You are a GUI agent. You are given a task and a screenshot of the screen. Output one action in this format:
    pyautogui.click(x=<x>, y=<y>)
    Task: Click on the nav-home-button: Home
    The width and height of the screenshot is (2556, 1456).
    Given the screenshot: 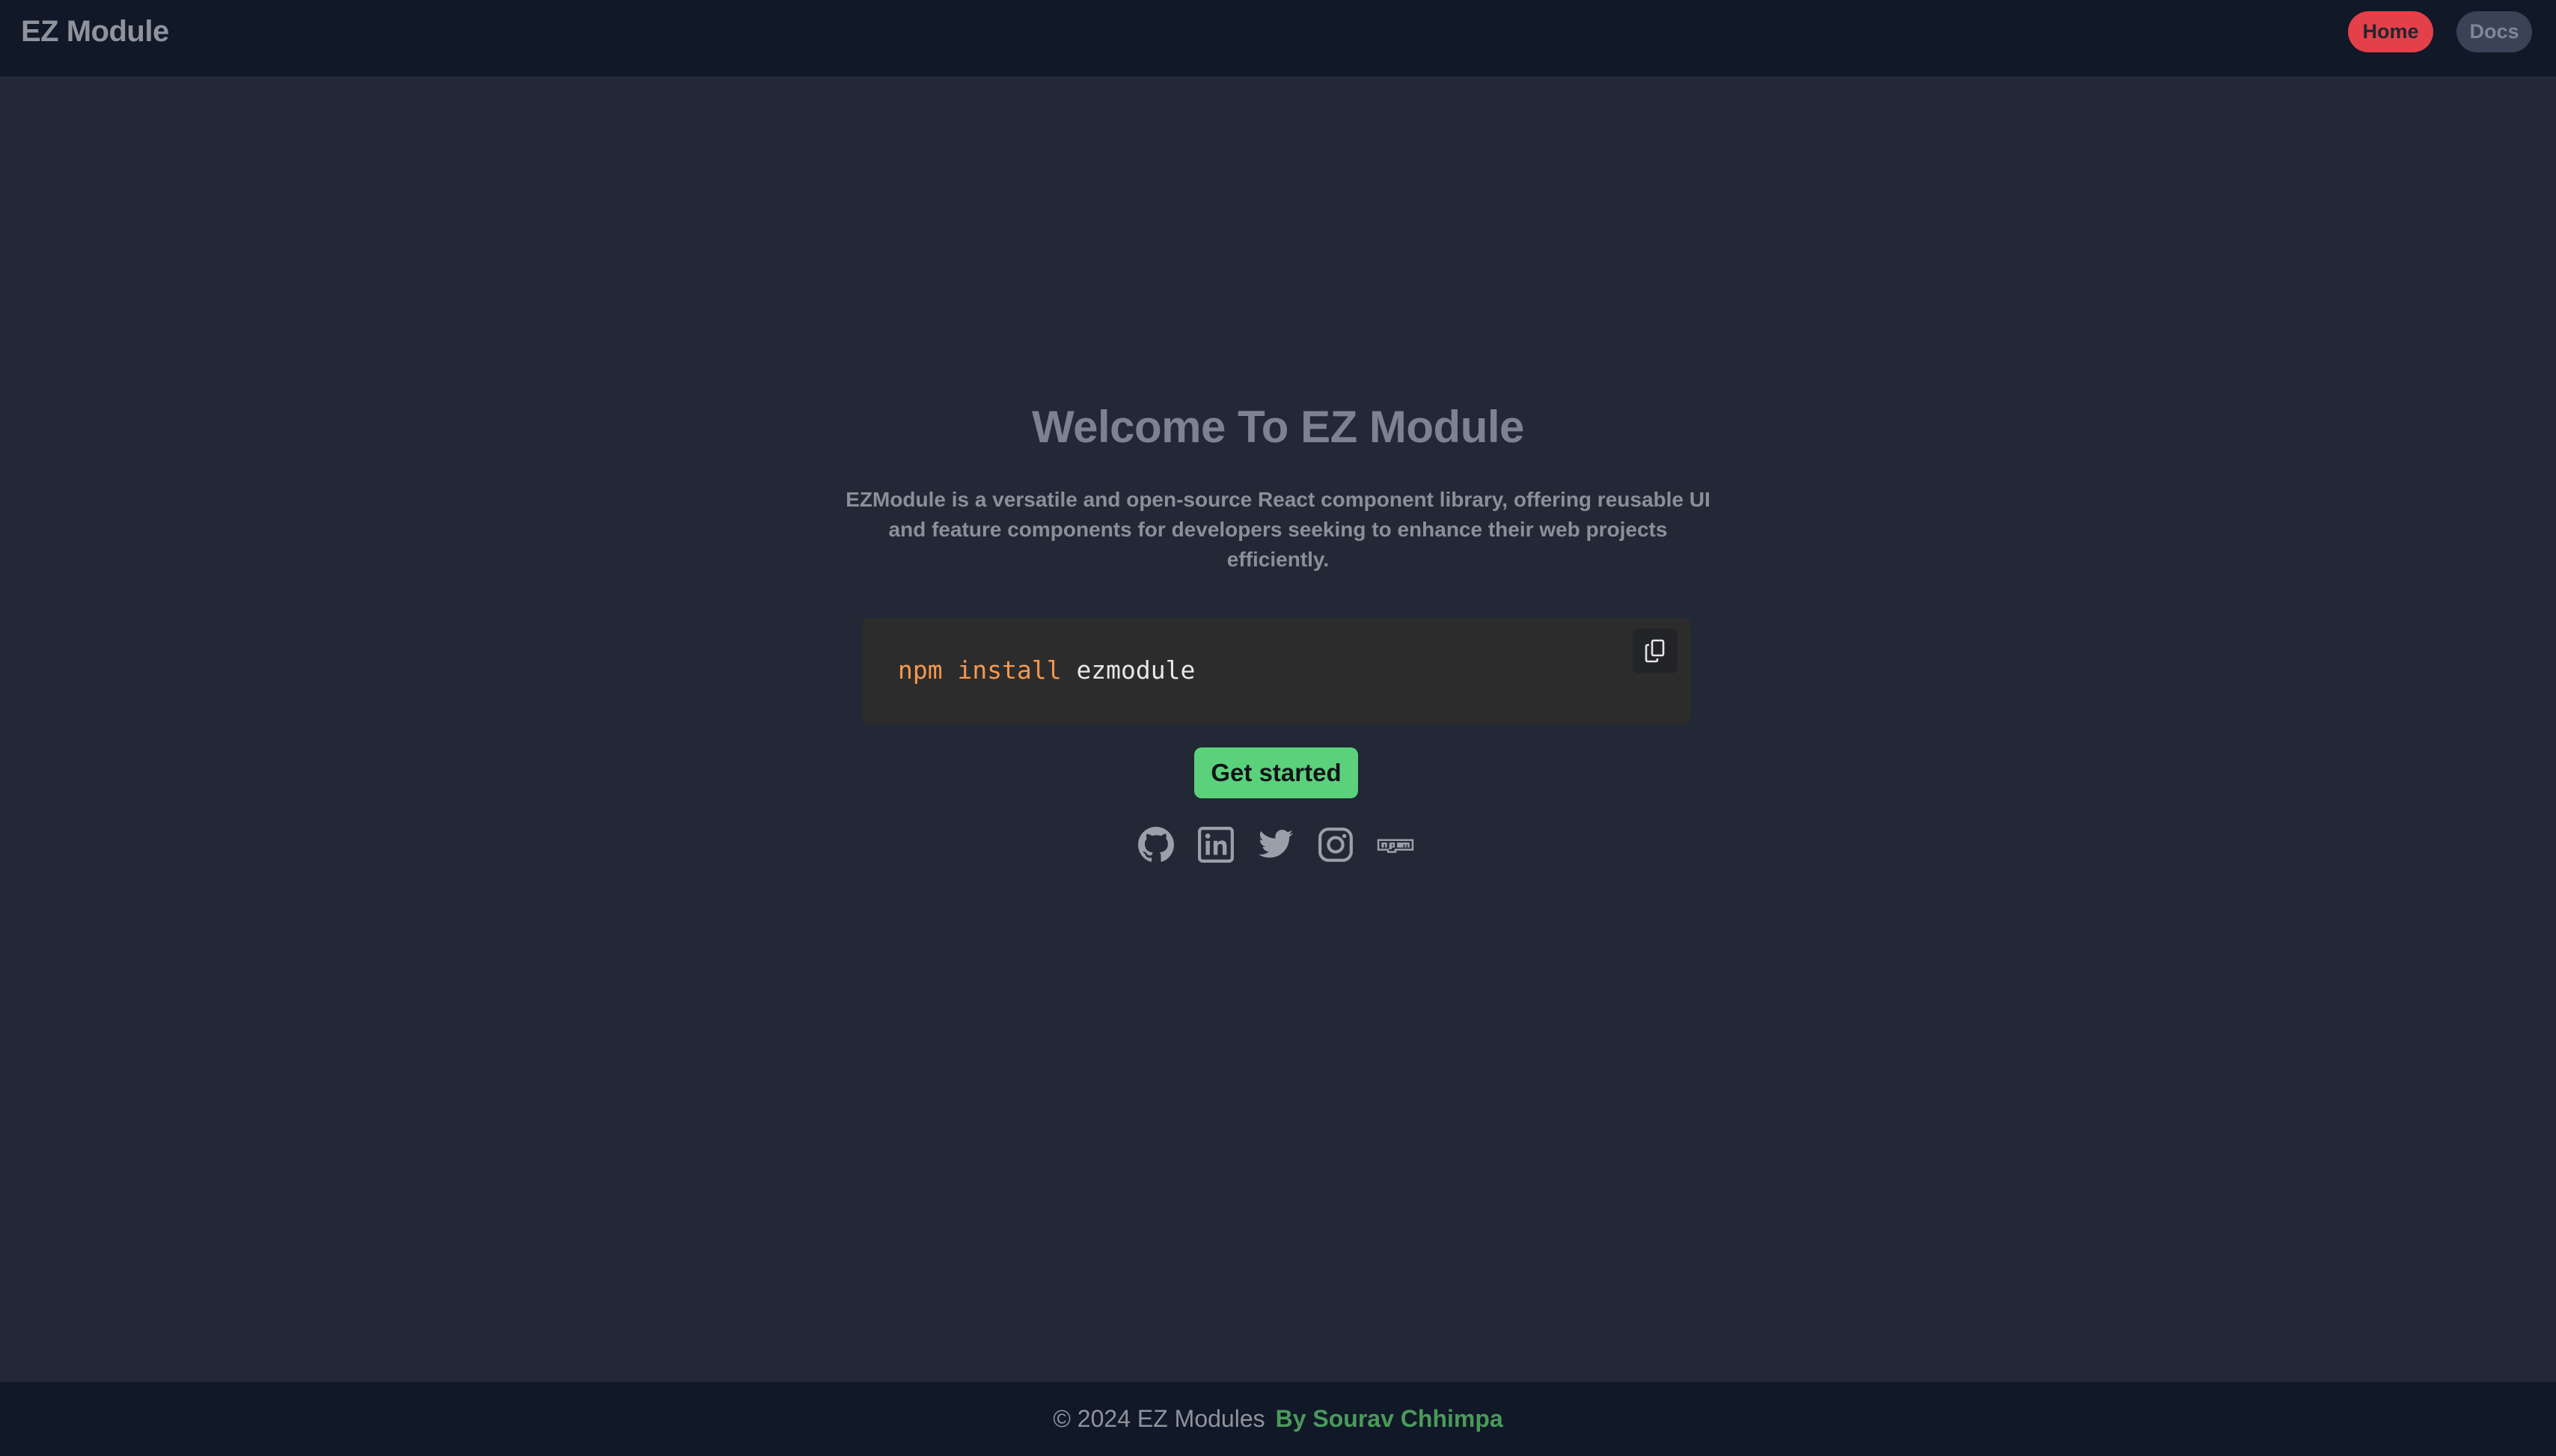 What is the action you would take?
    pyautogui.click(x=2390, y=31)
    